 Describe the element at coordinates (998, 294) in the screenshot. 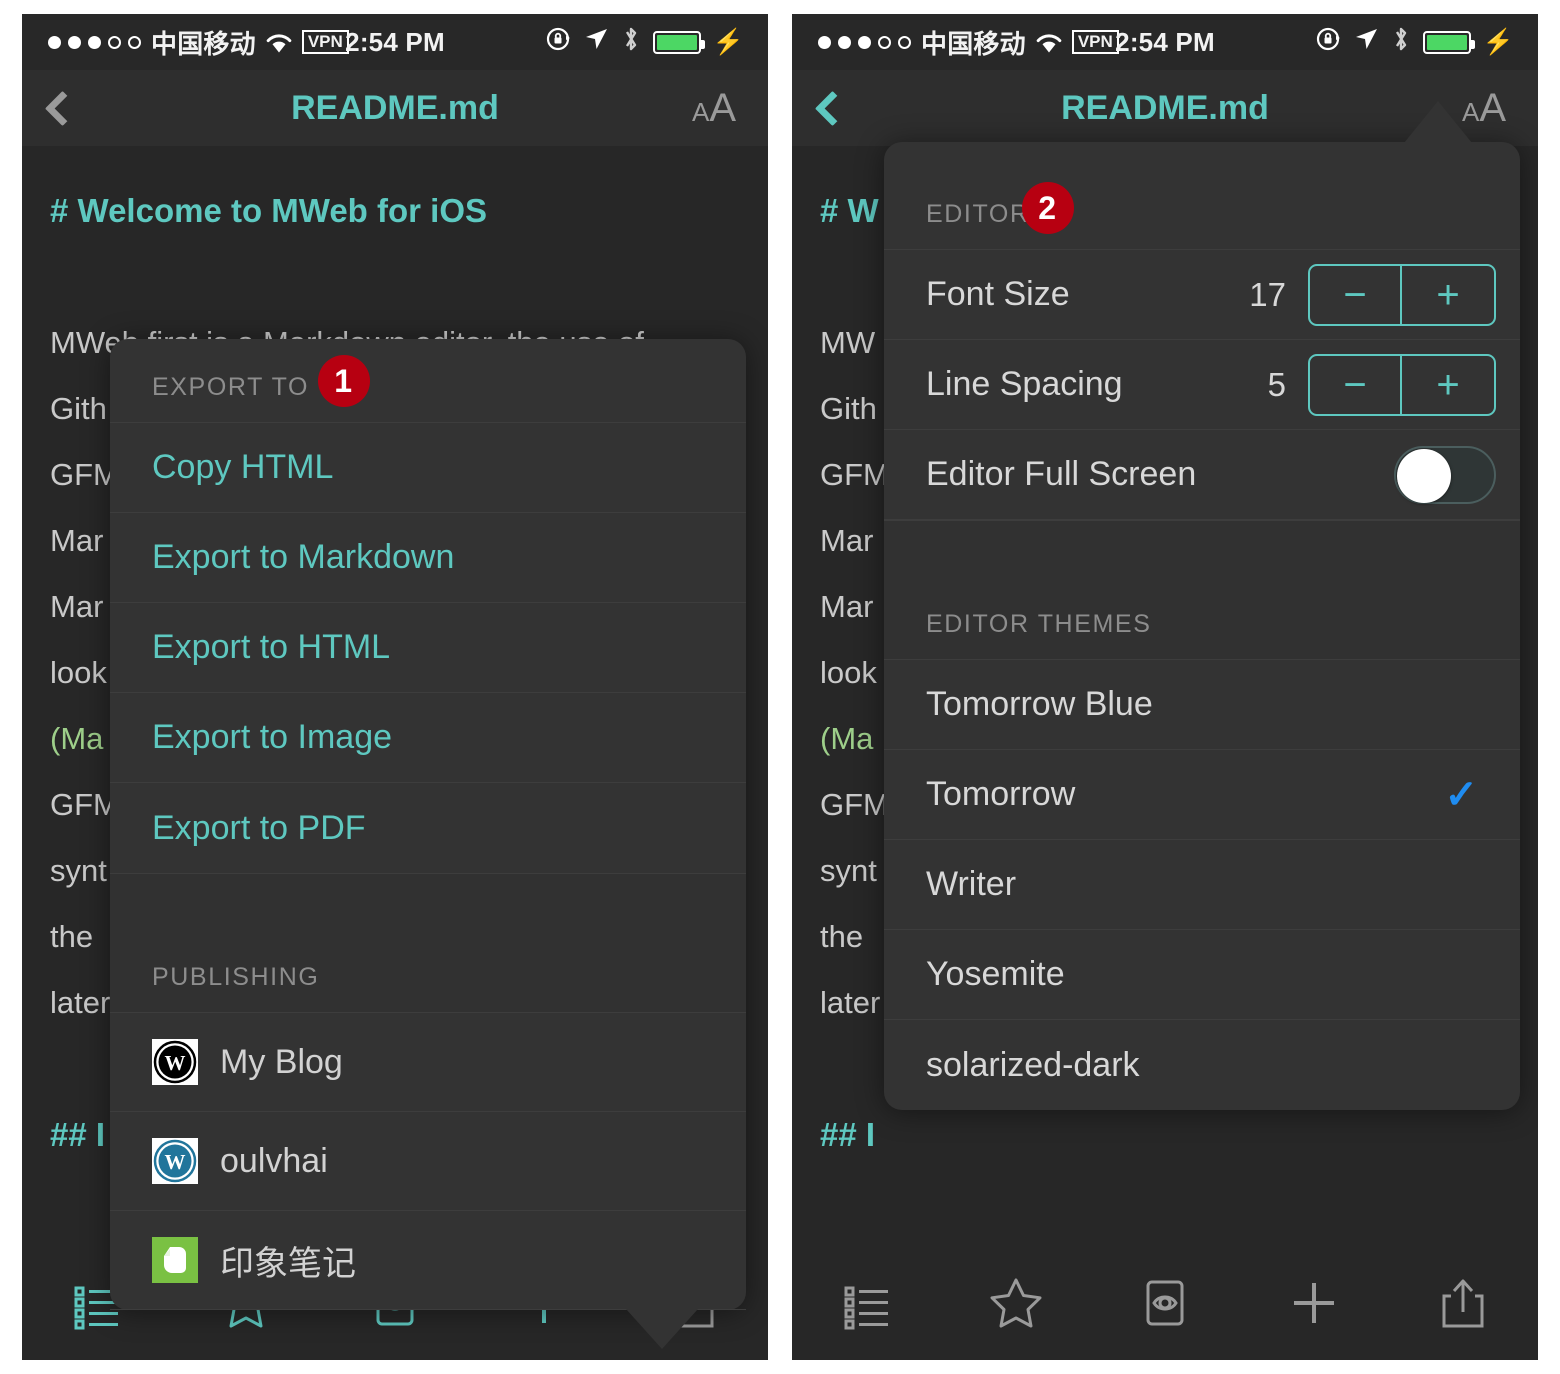

I see `setting-label: Font Size` at that location.